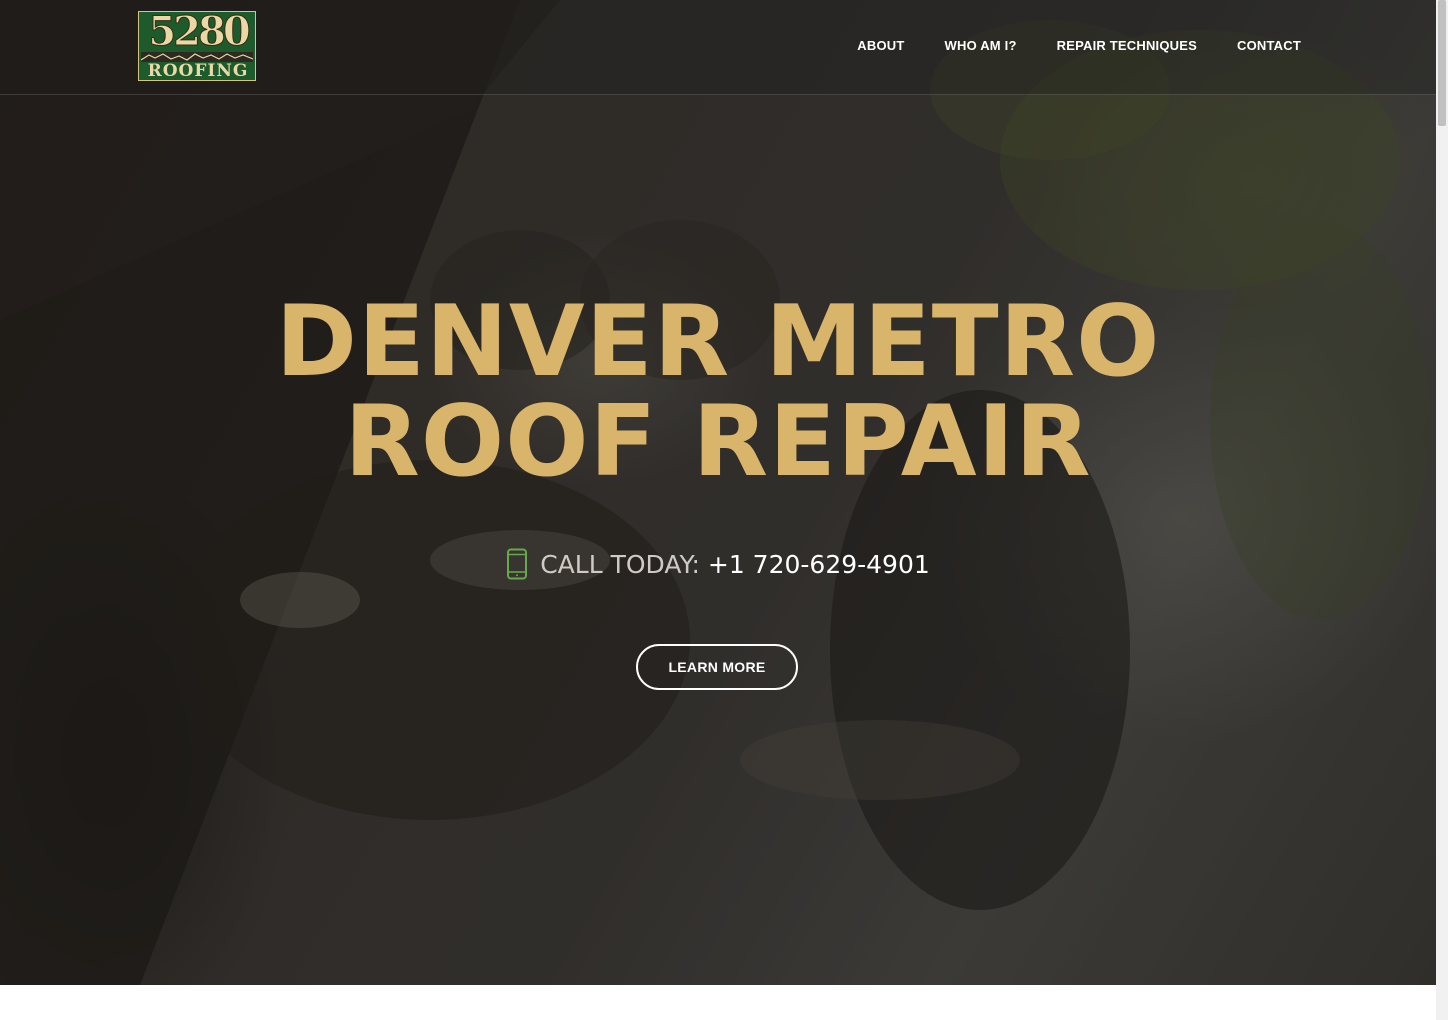 Image resolution: width=1448 pixels, height=1020 pixels. Describe the element at coordinates (718, 342) in the screenshot. I see `hero-headline-line1: DENVER METRO` at that location.